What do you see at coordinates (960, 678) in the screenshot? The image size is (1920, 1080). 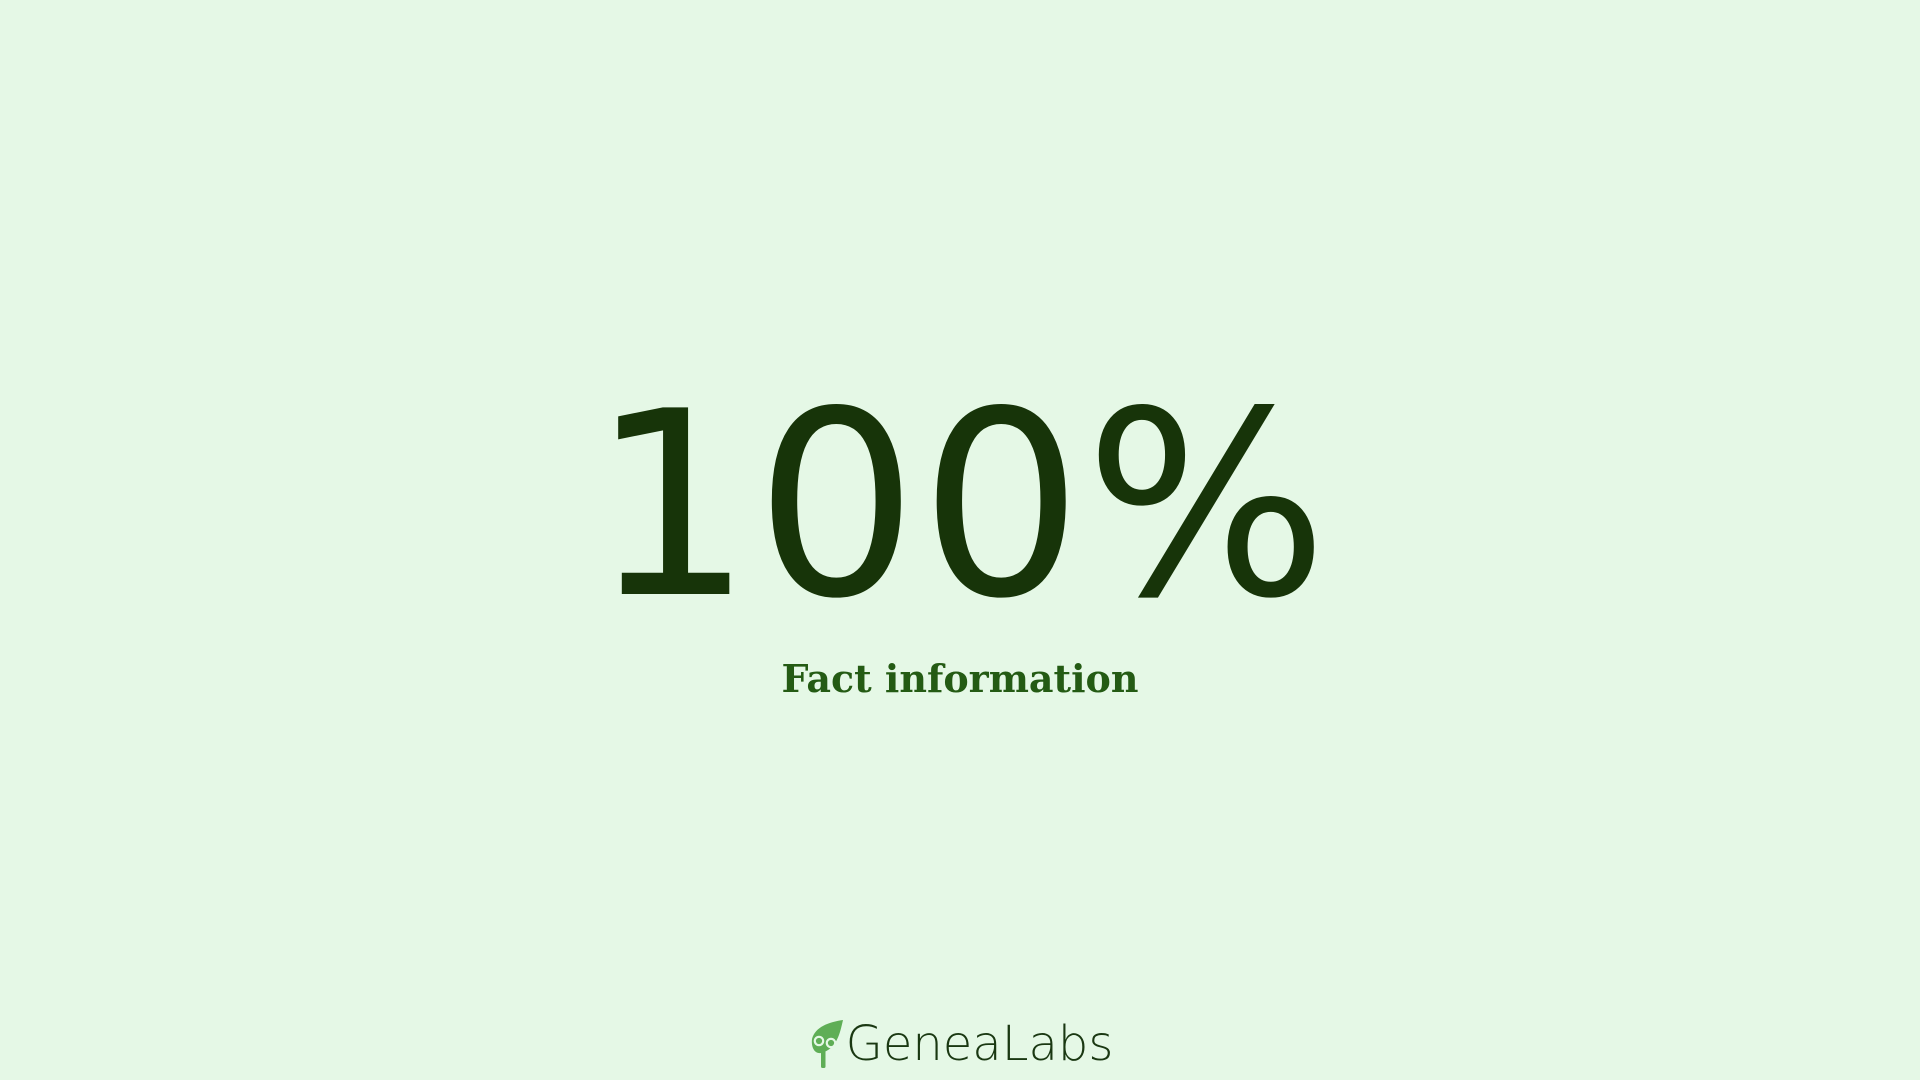 I see `stat-caption: Fact information` at bounding box center [960, 678].